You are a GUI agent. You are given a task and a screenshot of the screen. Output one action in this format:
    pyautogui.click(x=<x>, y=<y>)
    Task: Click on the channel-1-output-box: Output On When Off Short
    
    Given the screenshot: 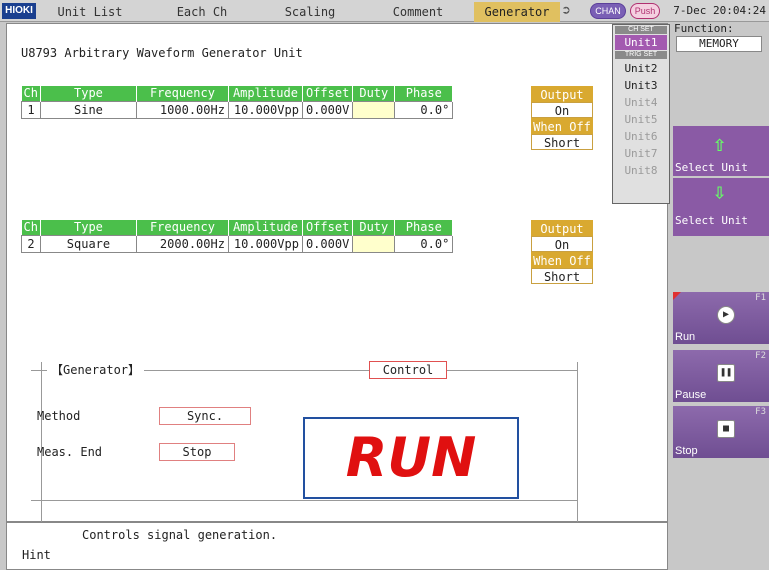 What is the action you would take?
    pyautogui.click(x=562, y=118)
    